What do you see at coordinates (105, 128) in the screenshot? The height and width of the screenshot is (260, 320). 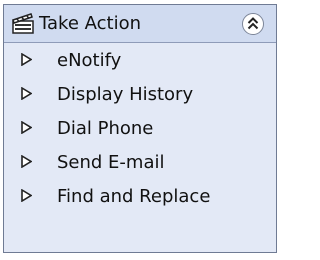 I see `action-item-label: Dial Phone` at bounding box center [105, 128].